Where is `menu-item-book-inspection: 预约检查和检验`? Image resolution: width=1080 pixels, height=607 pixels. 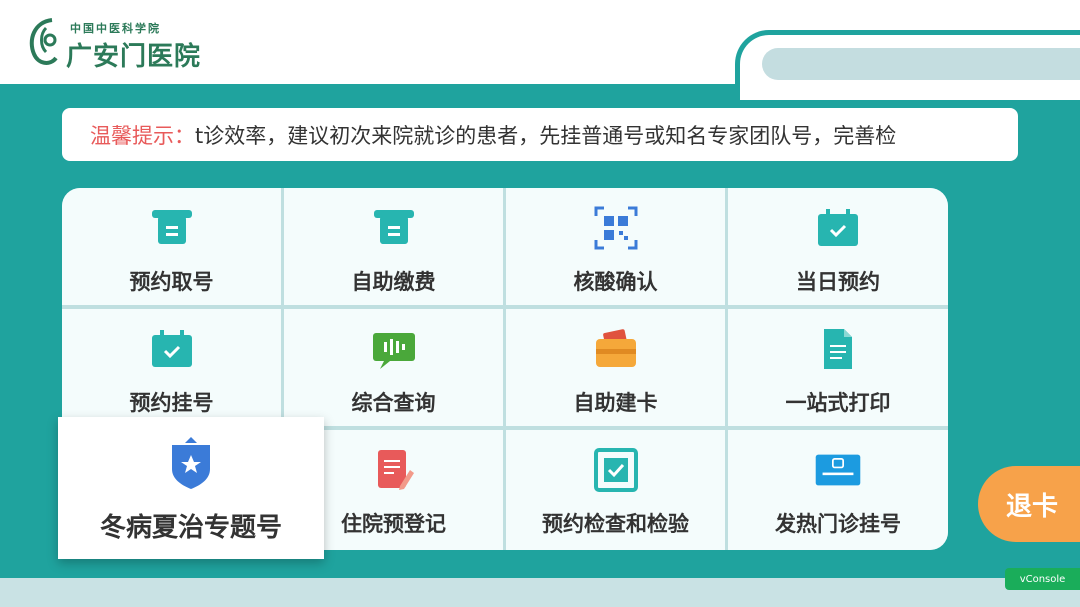 menu-item-book-inspection: 预约检查和检验 is located at coordinates (615, 490).